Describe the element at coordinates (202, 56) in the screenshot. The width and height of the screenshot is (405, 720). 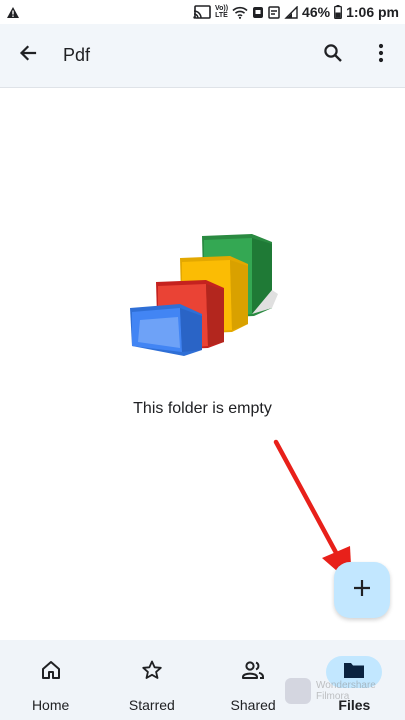
I see `top-app-bar: Pdf` at that location.